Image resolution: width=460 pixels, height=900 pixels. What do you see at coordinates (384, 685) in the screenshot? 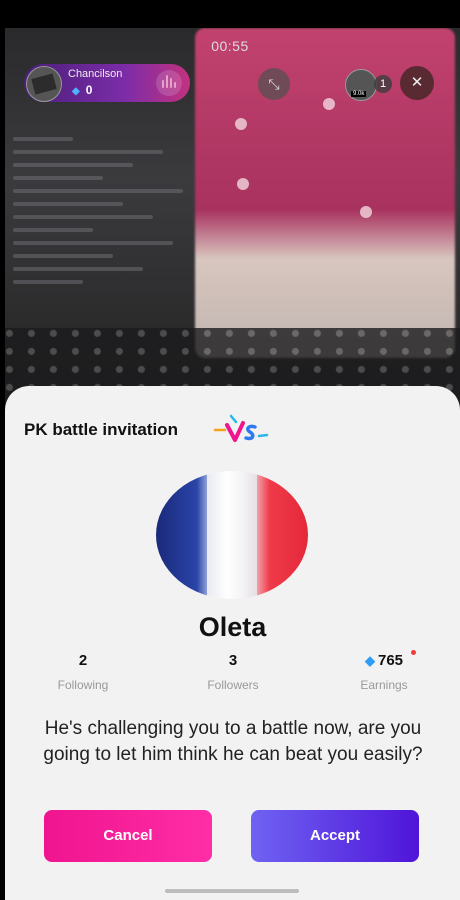
I see `earnings-label: Earnings` at bounding box center [384, 685].